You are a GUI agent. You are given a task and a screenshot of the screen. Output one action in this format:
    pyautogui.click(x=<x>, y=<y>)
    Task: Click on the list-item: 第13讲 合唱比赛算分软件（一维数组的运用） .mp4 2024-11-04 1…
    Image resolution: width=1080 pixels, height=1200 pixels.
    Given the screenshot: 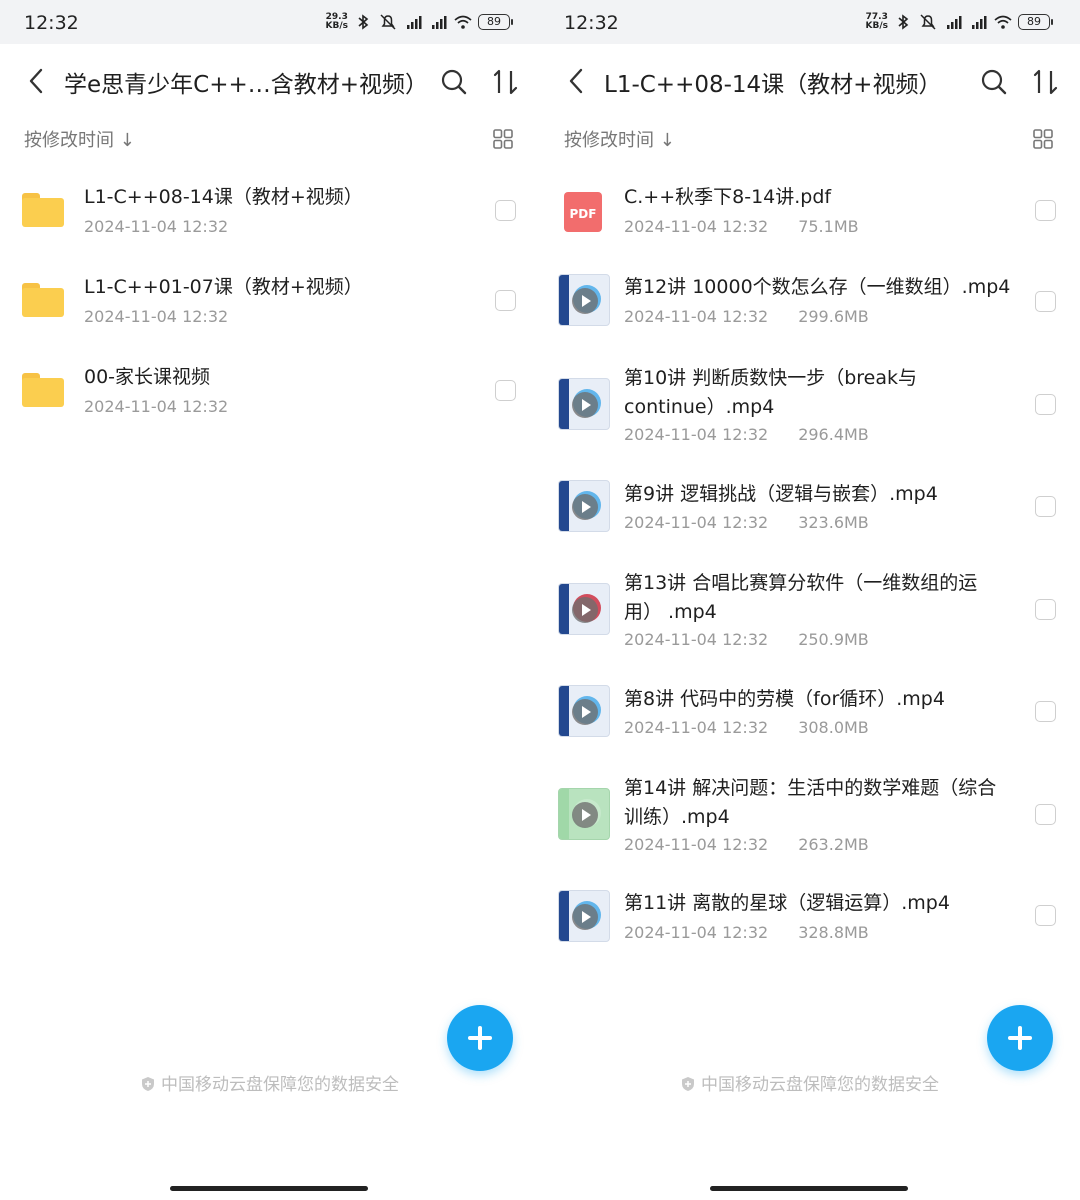 What is the action you would take?
    pyautogui.click(x=810, y=601)
    